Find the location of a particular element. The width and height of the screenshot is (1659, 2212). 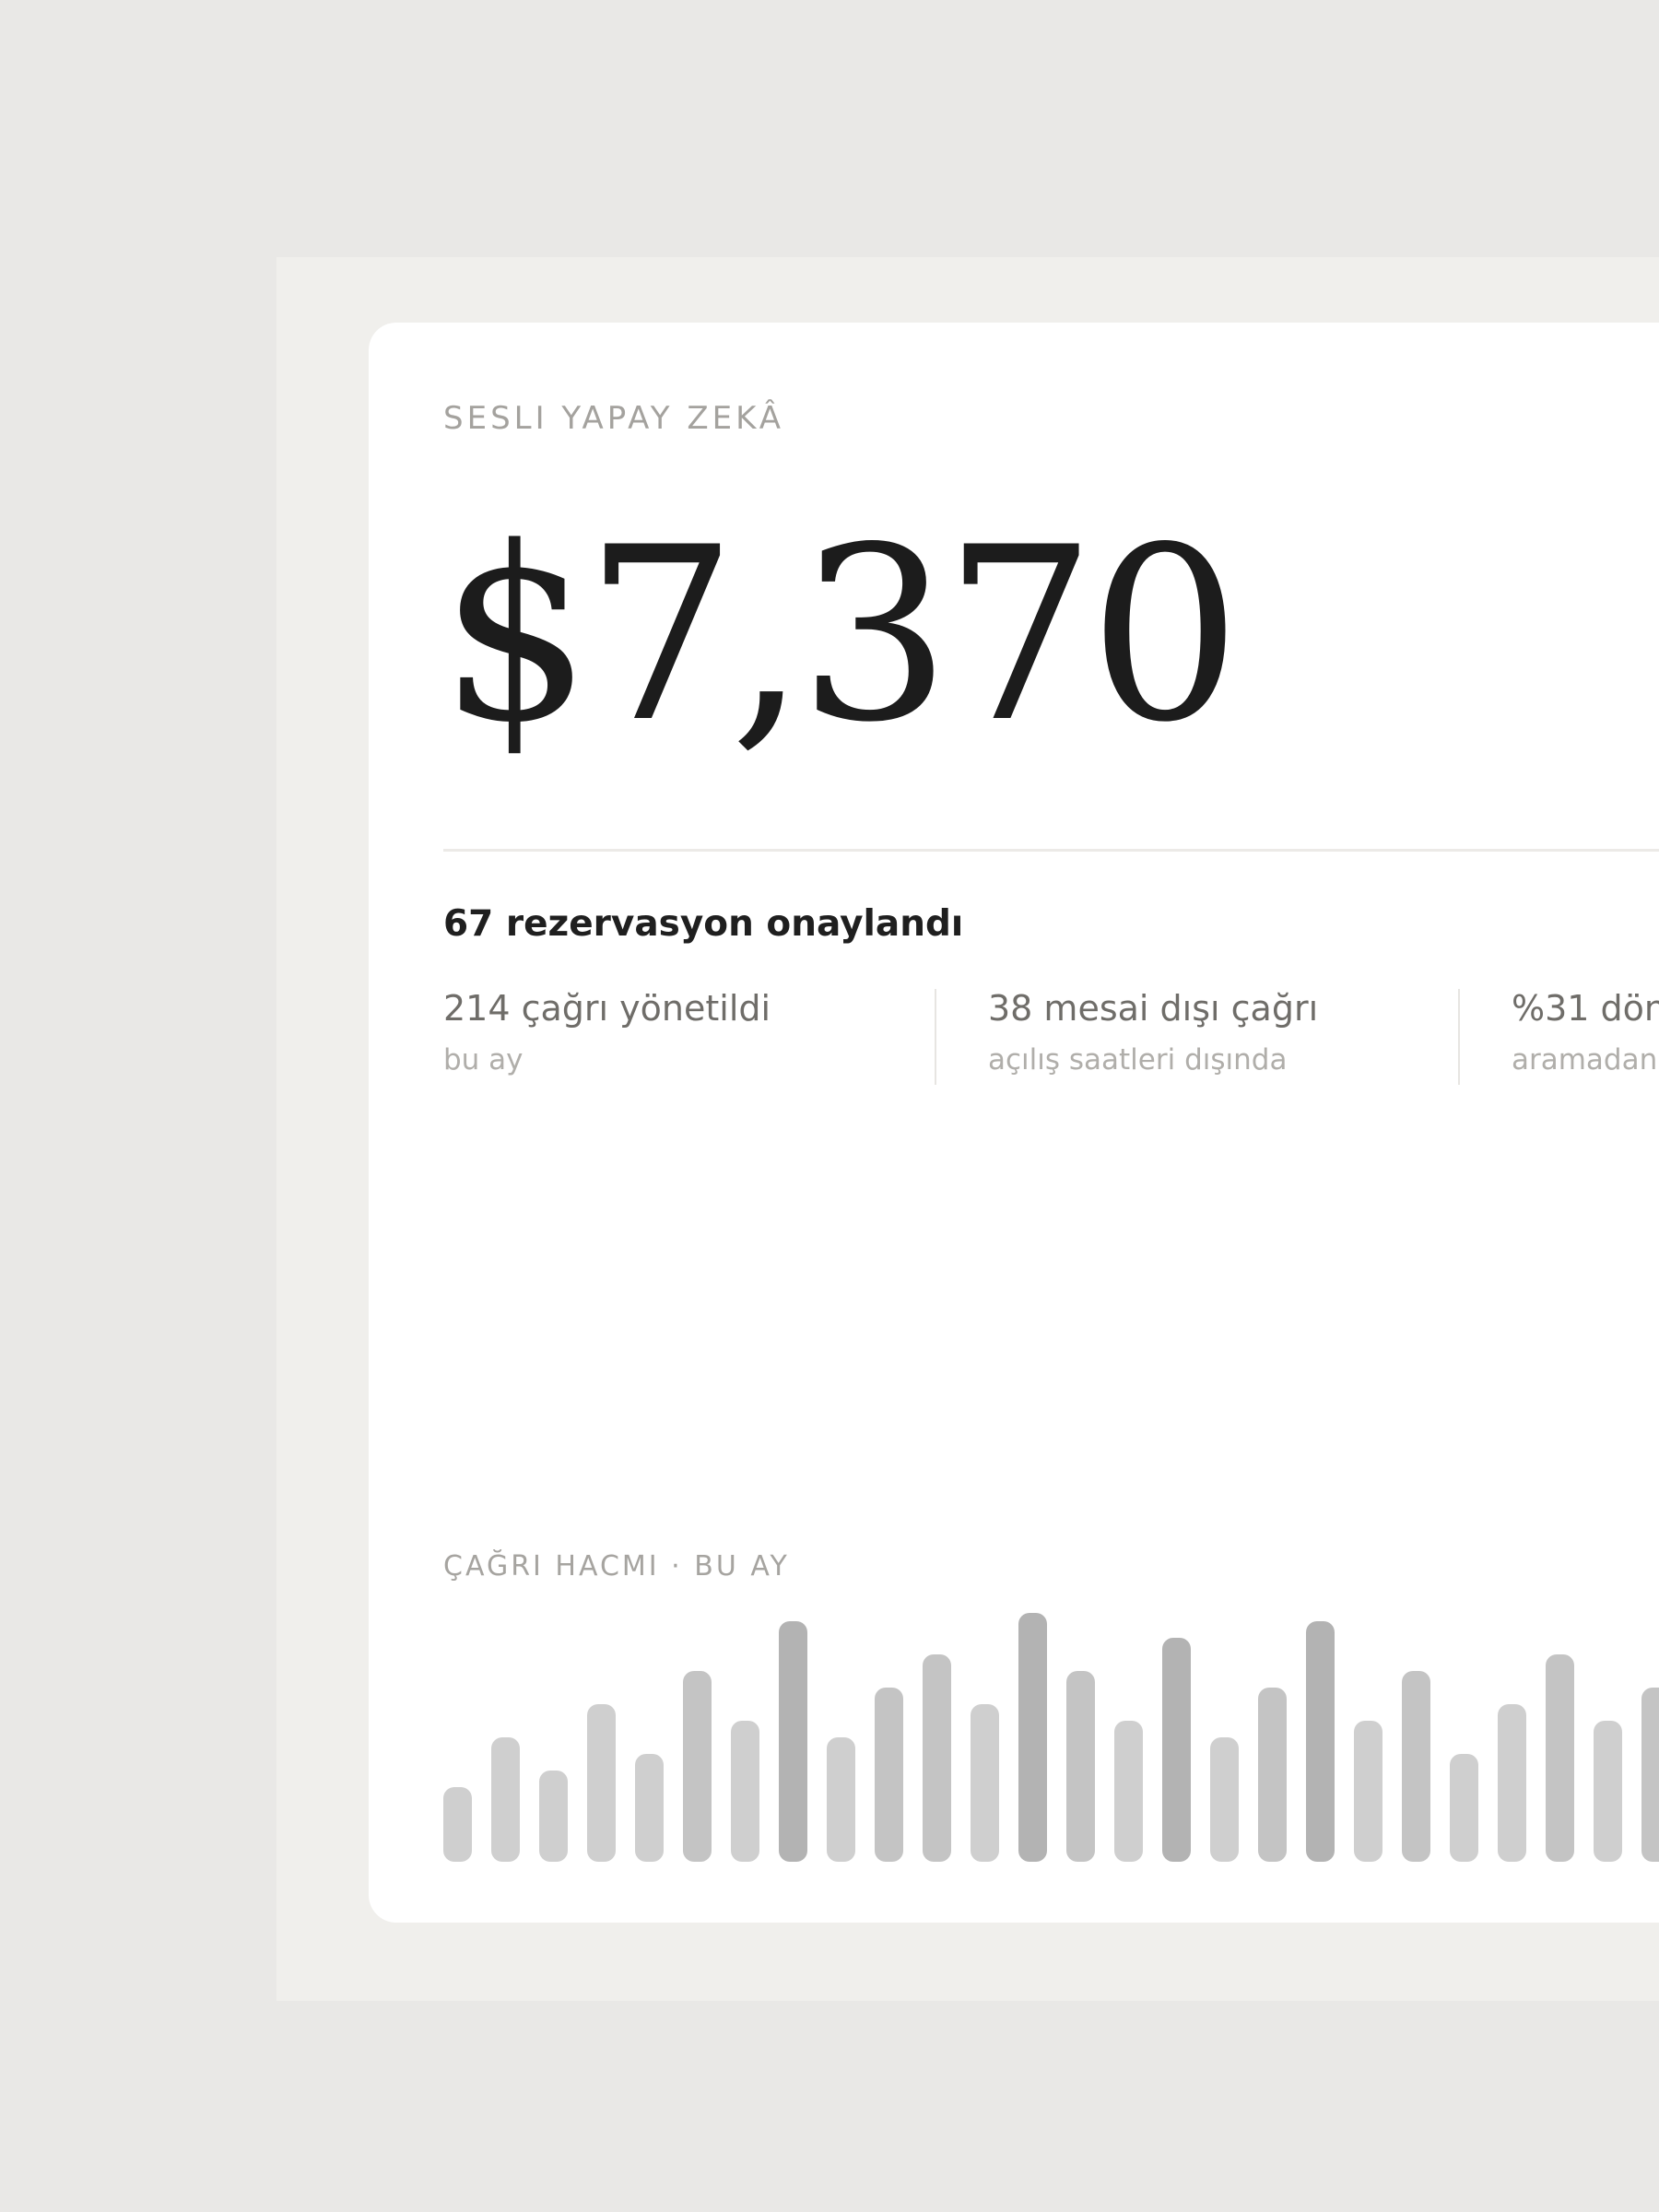

bookings-headline: 67 rezervasyon onaylandı is located at coordinates (703, 924).